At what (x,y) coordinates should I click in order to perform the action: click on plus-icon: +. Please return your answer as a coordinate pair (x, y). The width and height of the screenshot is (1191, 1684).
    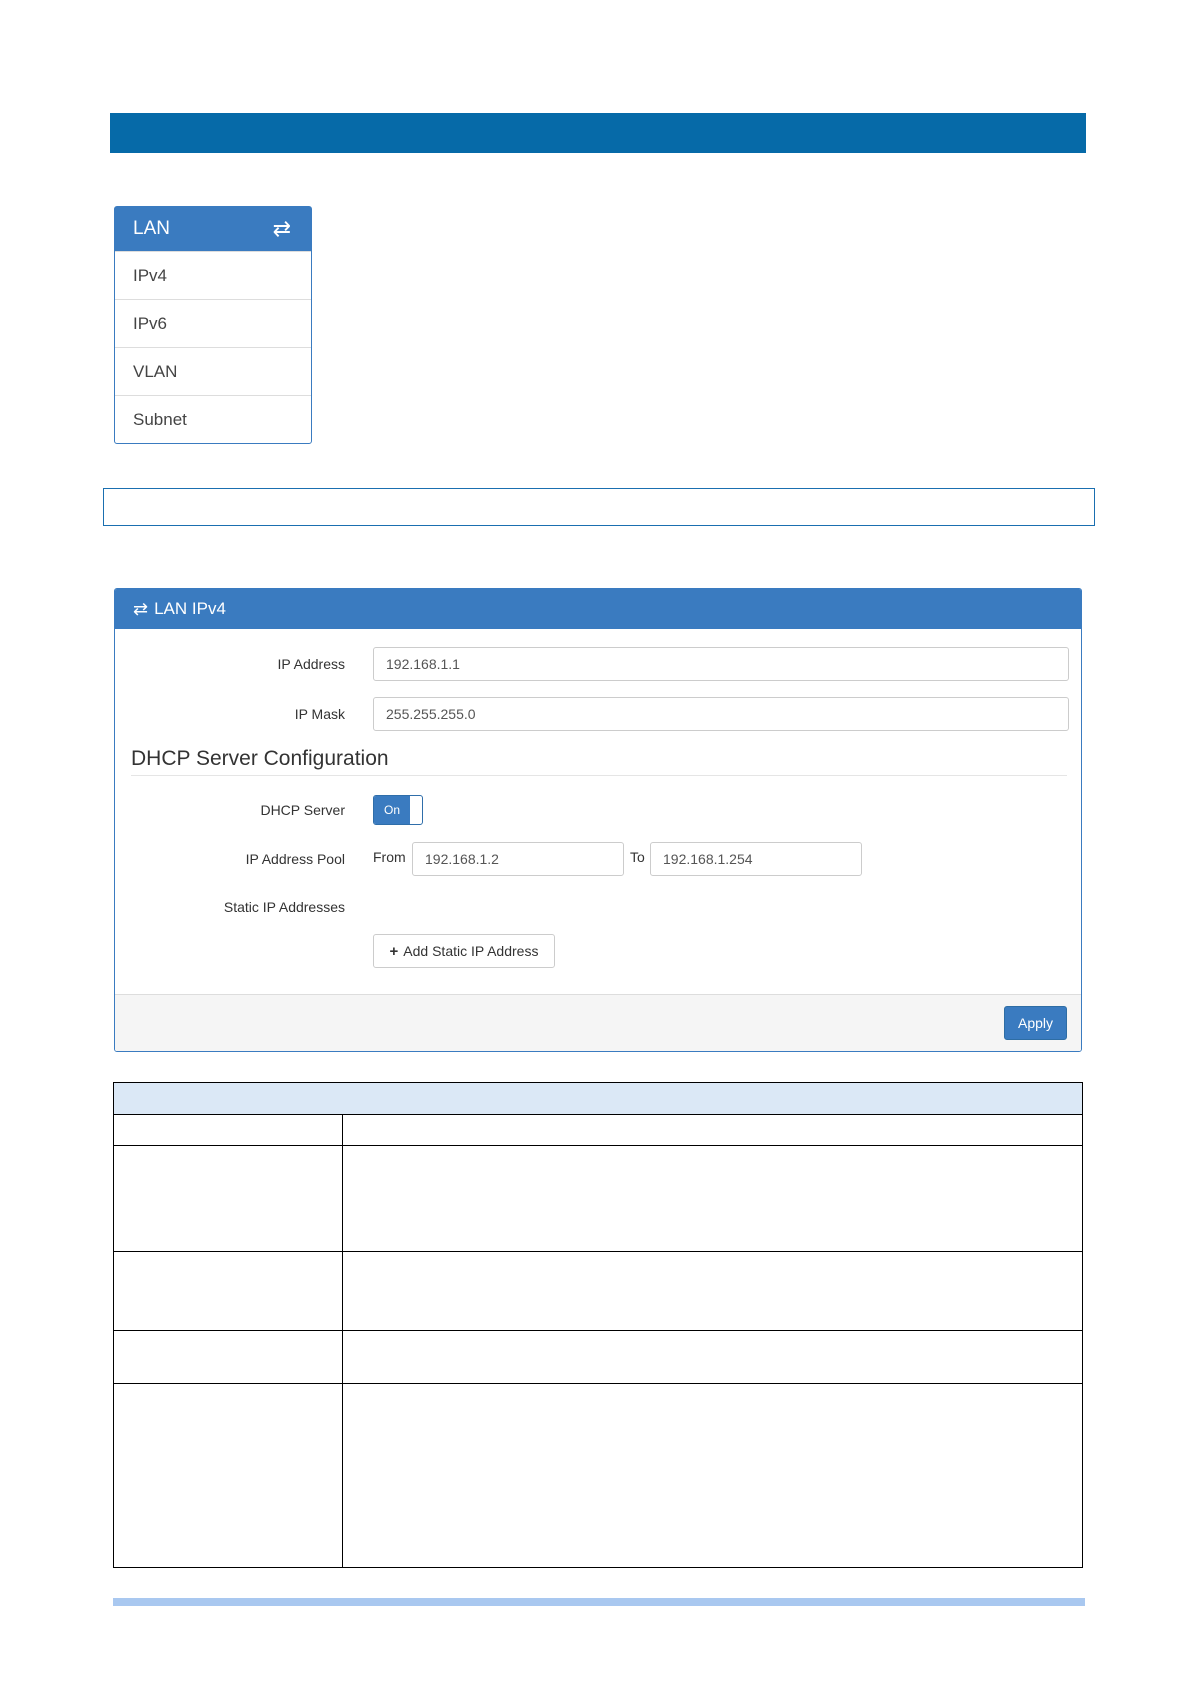
    Looking at the image, I should click on (394, 951).